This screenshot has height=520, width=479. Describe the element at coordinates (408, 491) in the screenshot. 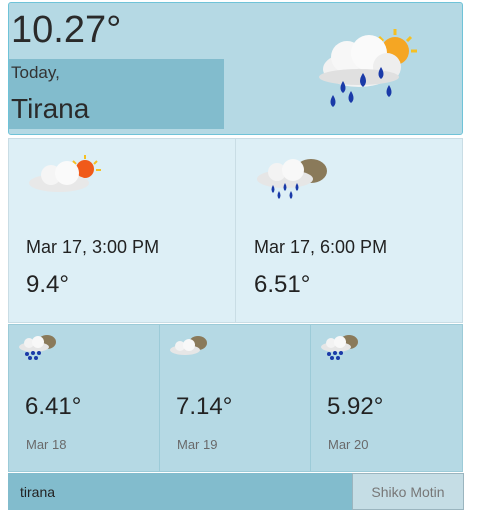

I see `show-weather-button: Shiko Motin` at that location.